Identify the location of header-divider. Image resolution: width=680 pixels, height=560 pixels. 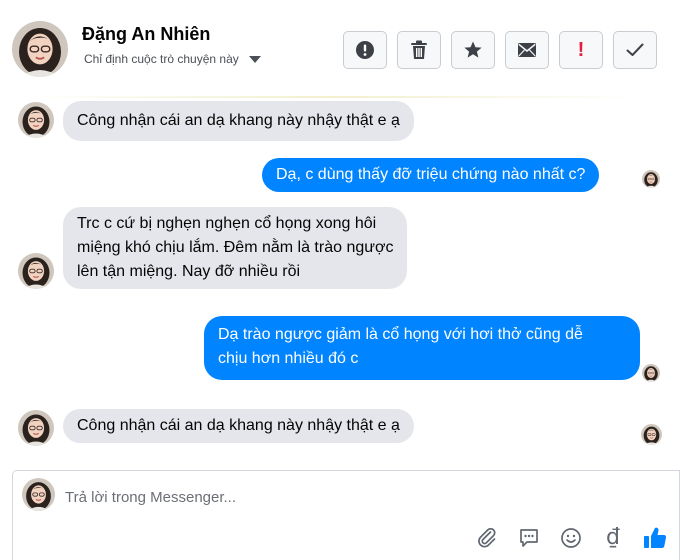
(330, 97).